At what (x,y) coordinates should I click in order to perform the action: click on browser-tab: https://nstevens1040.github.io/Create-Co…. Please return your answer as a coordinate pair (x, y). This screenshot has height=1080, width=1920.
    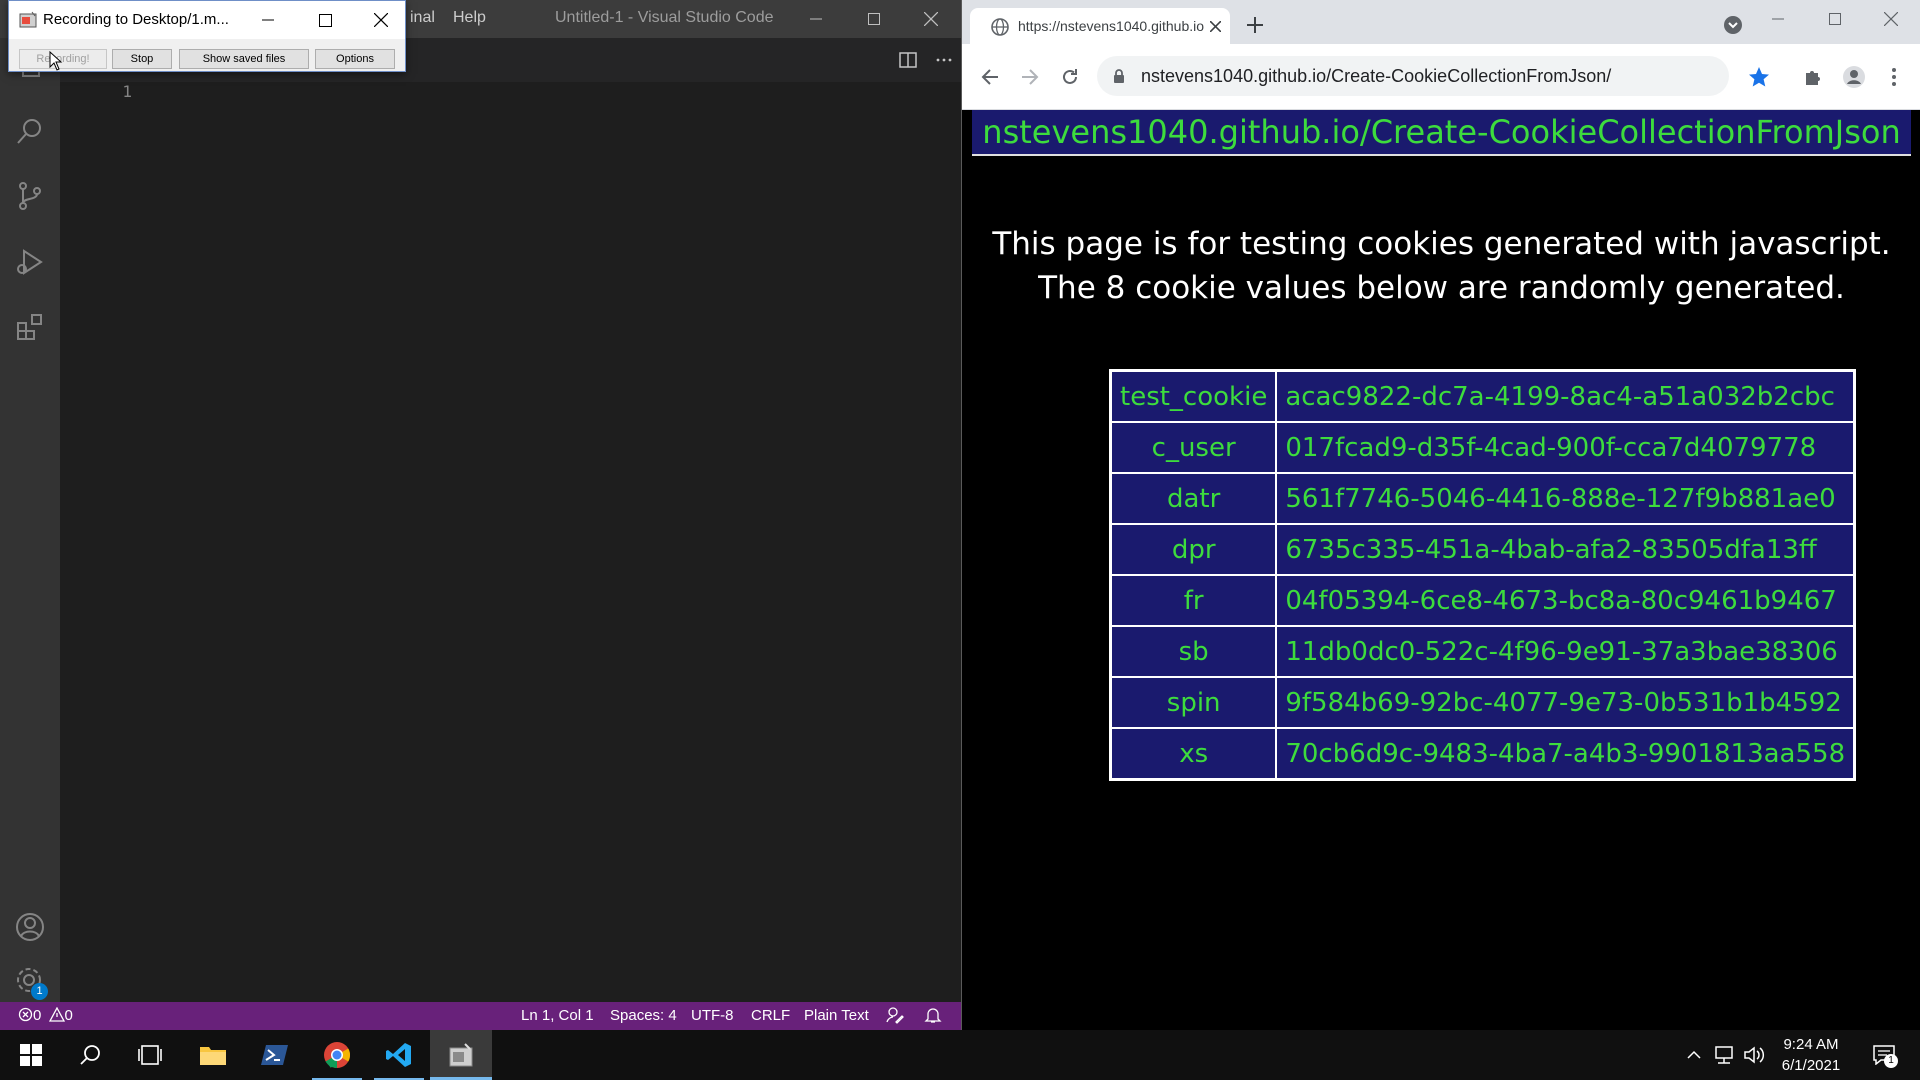
    Looking at the image, I should click on (1100, 26).